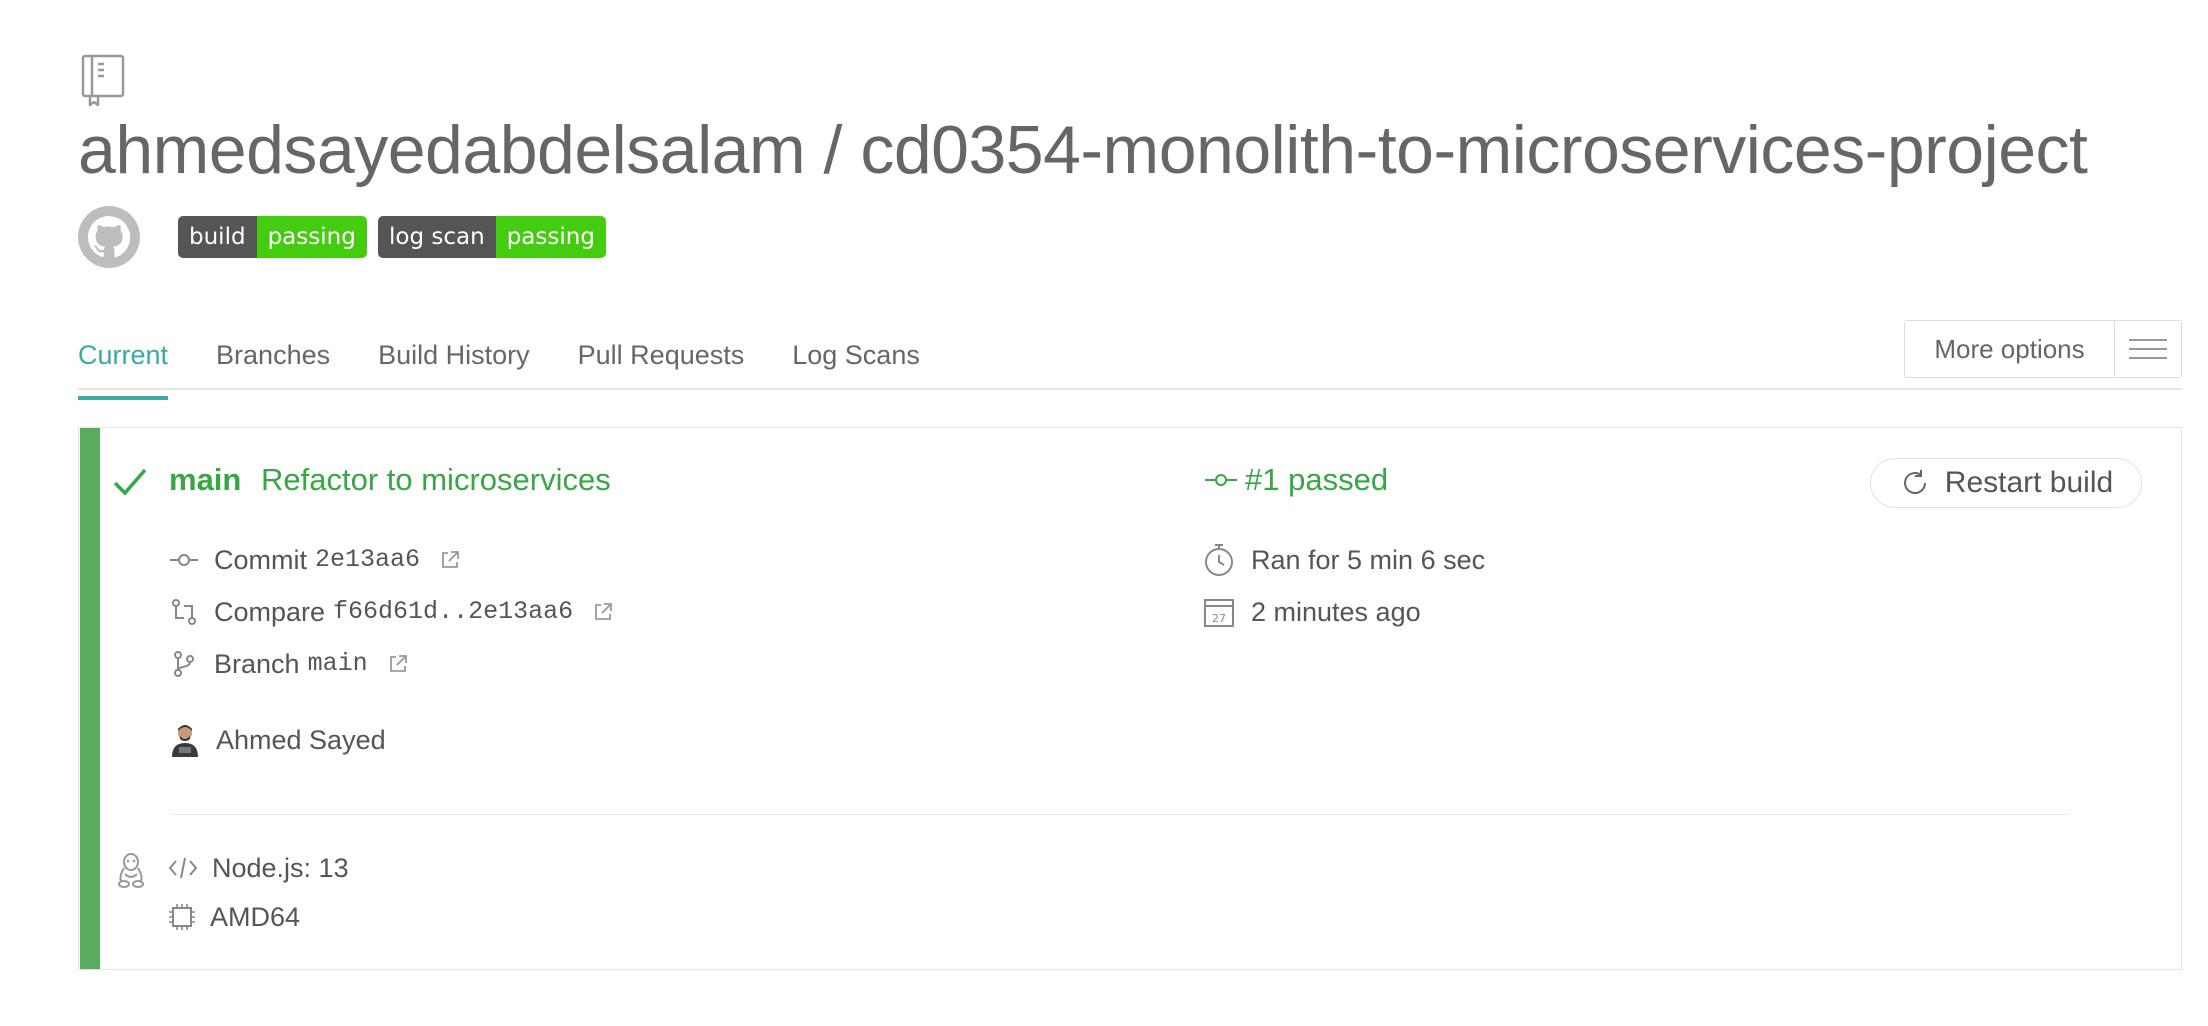 This screenshot has width=2208, height=1026. What do you see at coordinates (454, 360) in the screenshot?
I see `tab-build-history: Build History` at bounding box center [454, 360].